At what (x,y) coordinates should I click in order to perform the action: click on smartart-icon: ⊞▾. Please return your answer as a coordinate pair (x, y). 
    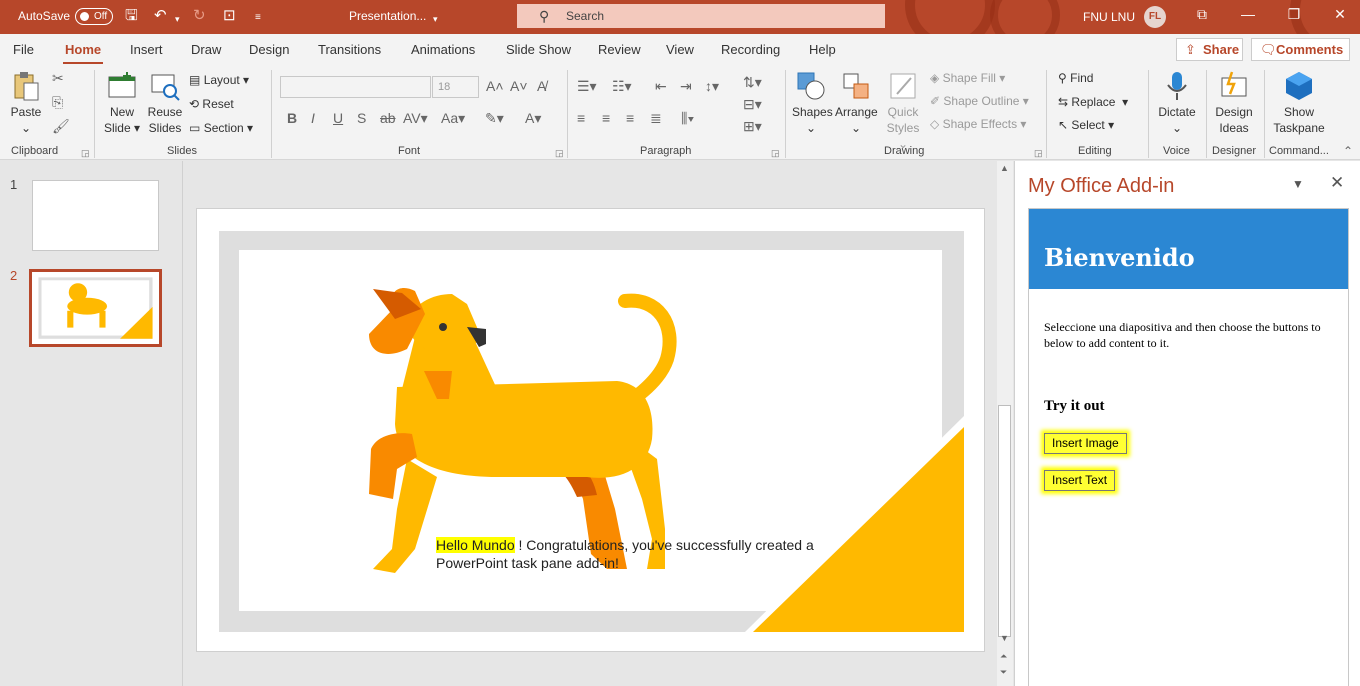
    Looking at the image, I should click on (752, 126).